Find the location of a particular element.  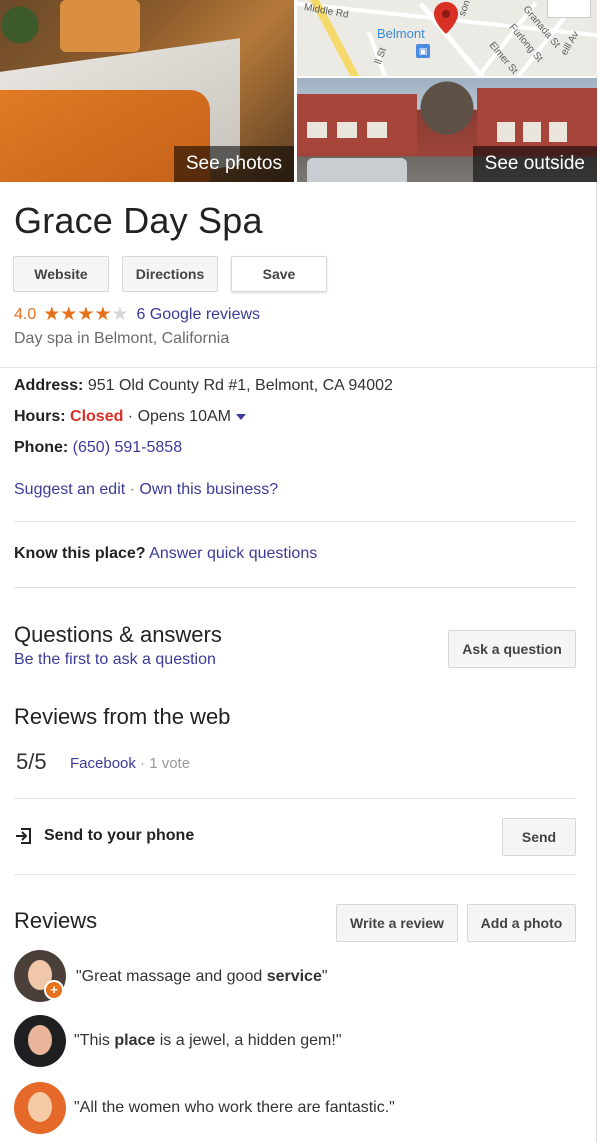

rating-value: 4.0 is located at coordinates (25, 314).